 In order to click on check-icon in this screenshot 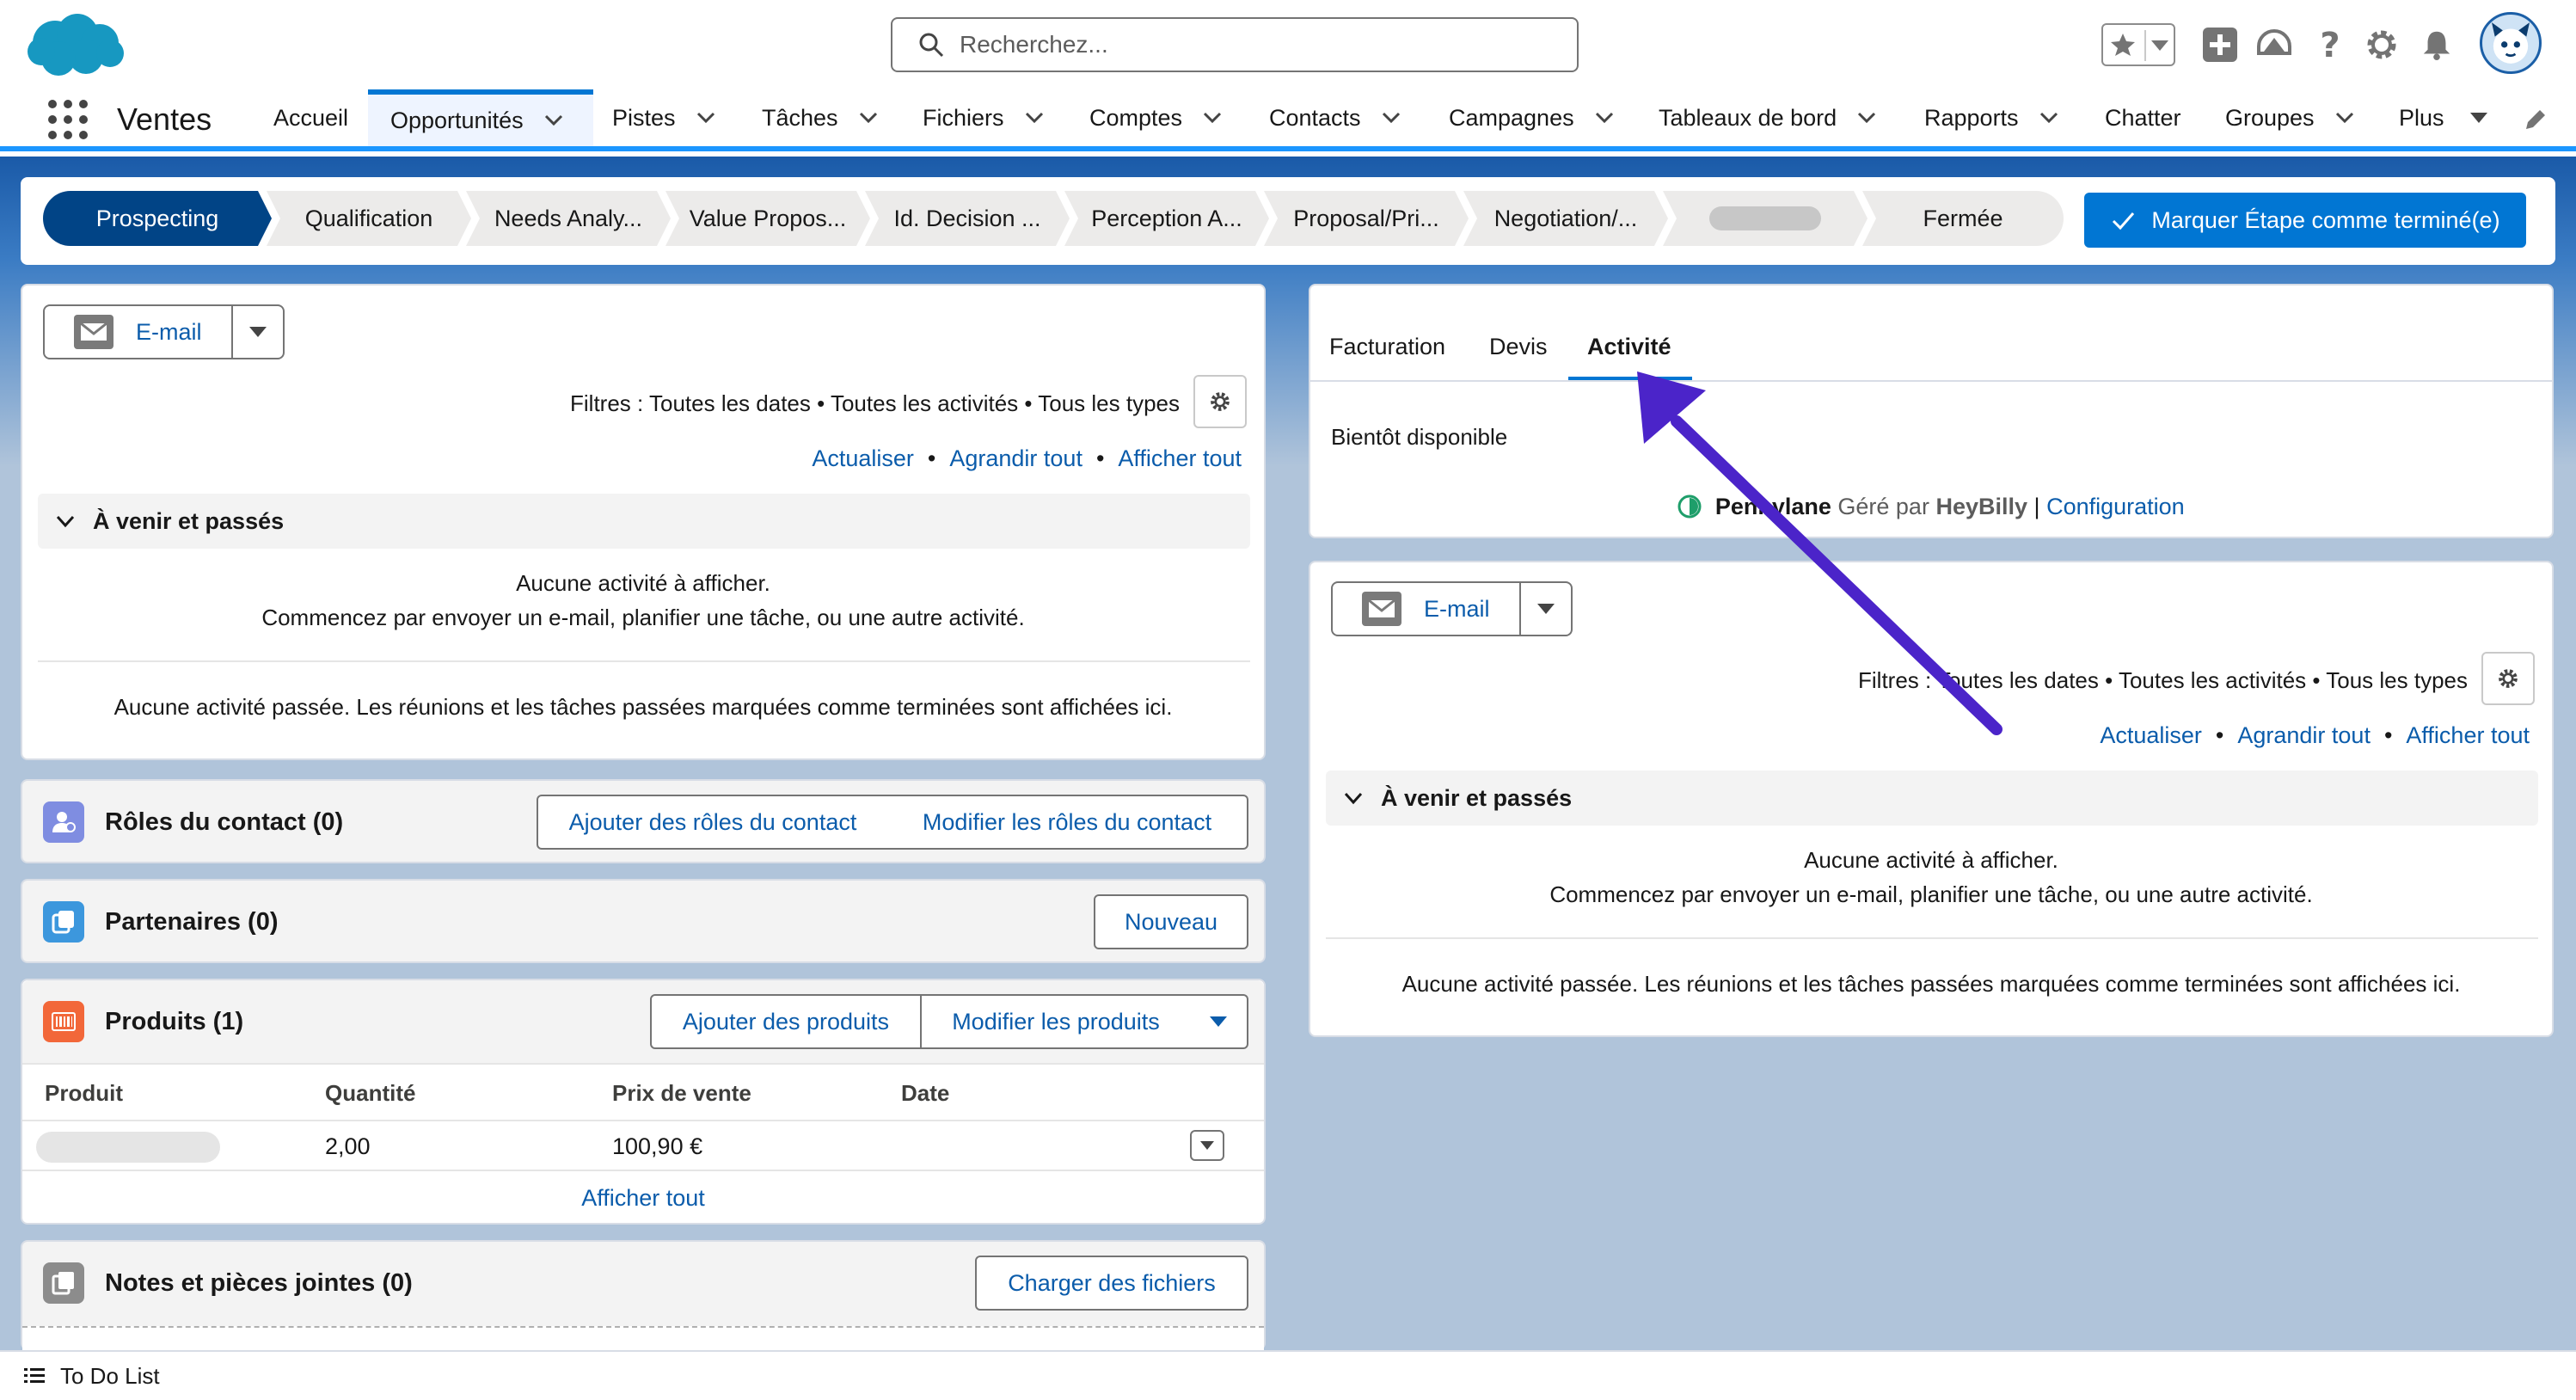, I will do `click(2124, 221)`.